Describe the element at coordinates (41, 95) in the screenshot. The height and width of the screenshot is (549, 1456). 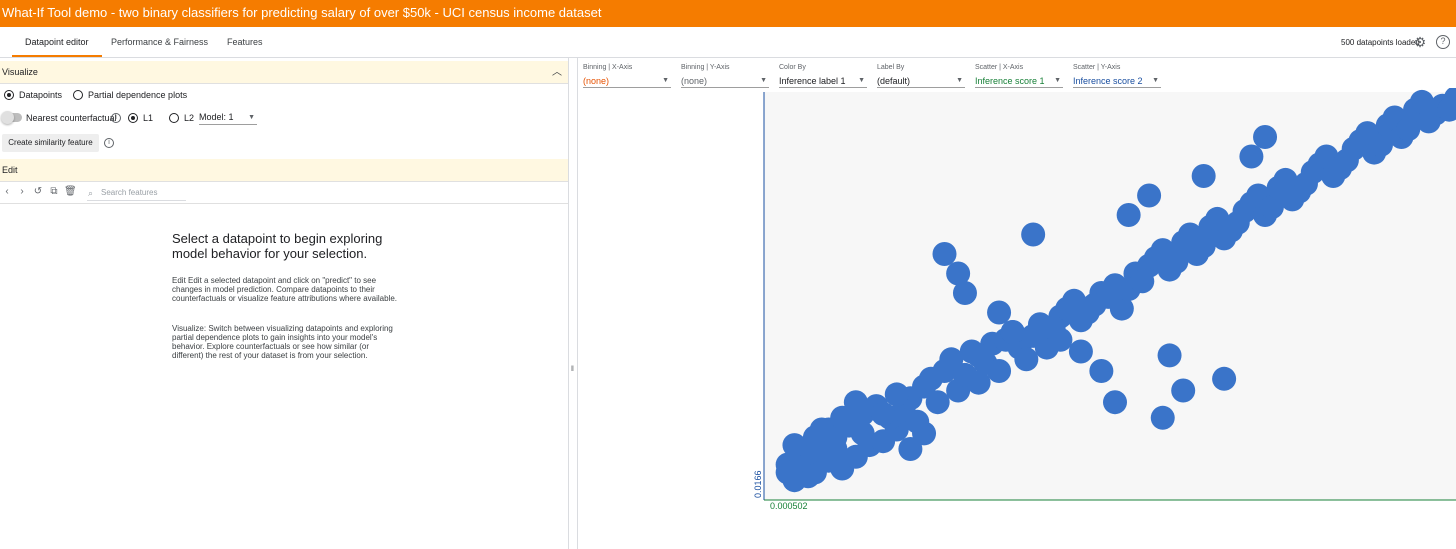
I see `datapoints-radio-label: Datapoints` at that location.